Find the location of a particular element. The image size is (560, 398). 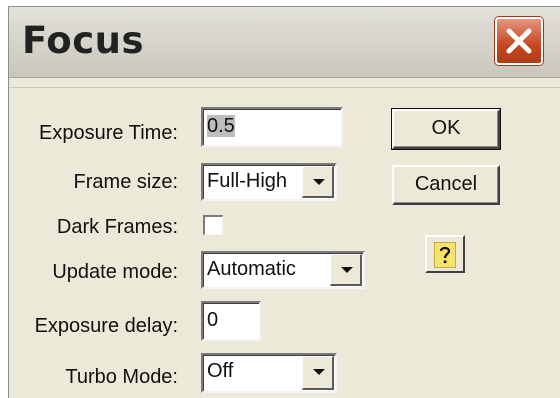

turbo-mode-dropdown-button is located at coordinates (318, 373).